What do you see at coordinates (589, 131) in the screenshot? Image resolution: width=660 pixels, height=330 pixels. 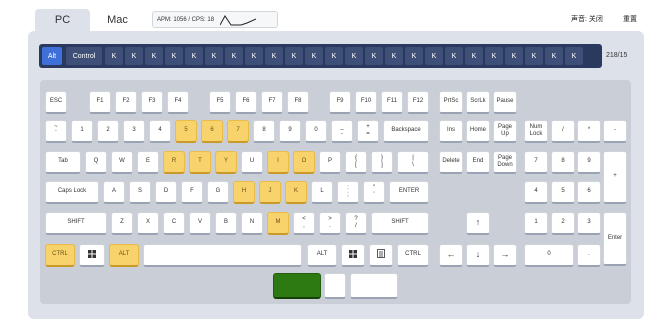 I see `key-np-mul: *` at bounding box center [589, 131].